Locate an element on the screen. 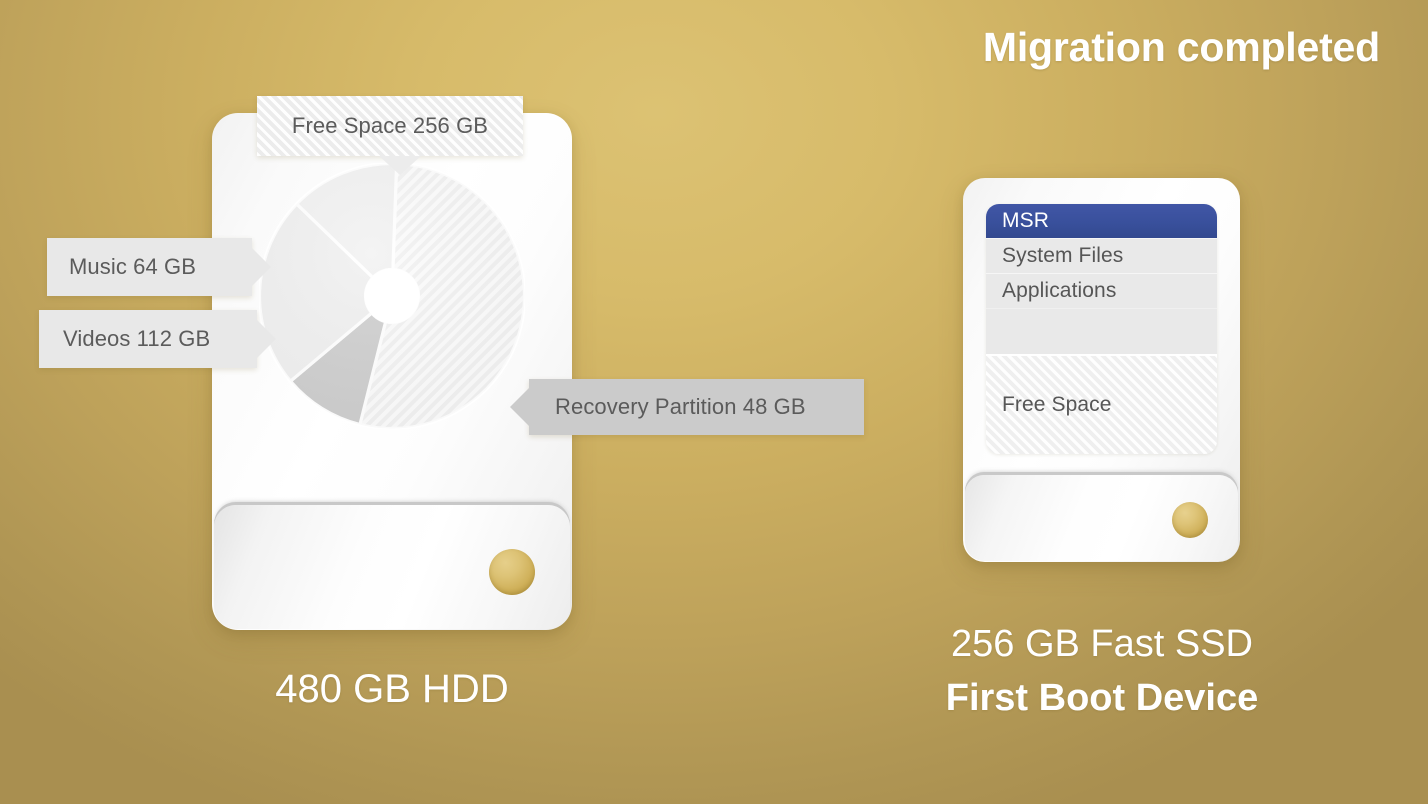 Image resolution: width=1428 pixels, height=804 pixels. ssd-partition-system-files: System Files is located at coordinates (1101, 255).